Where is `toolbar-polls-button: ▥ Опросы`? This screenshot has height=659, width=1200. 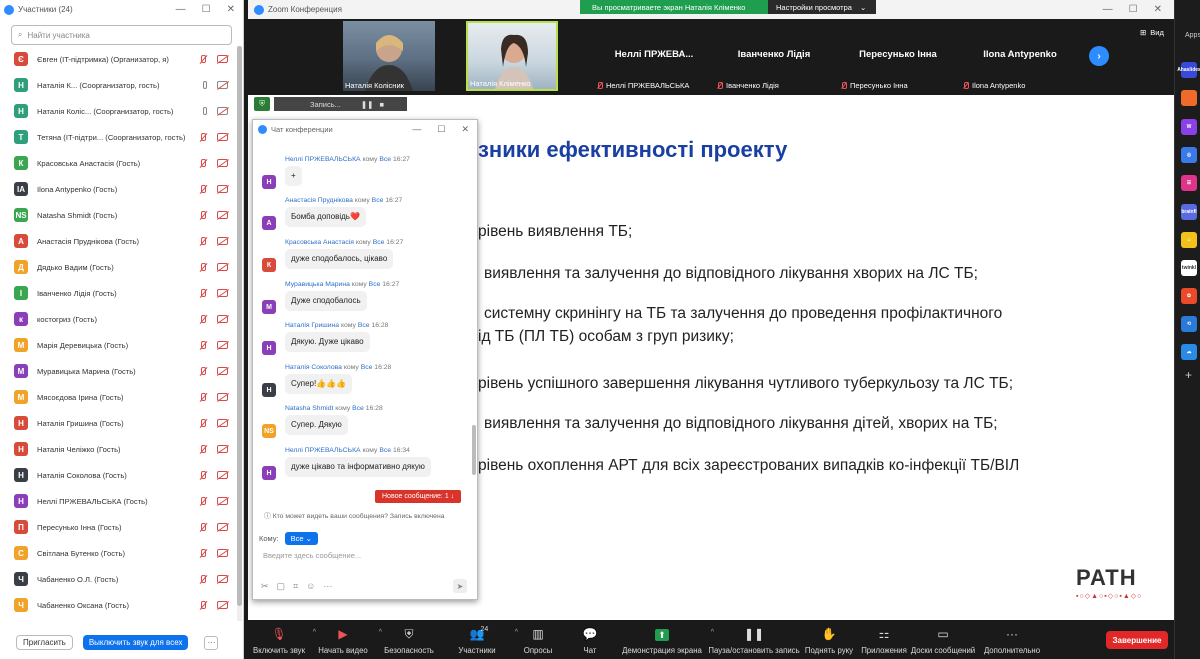
toolbar-polls-button: ▥ Опросы is located at coordinates (538, 639).